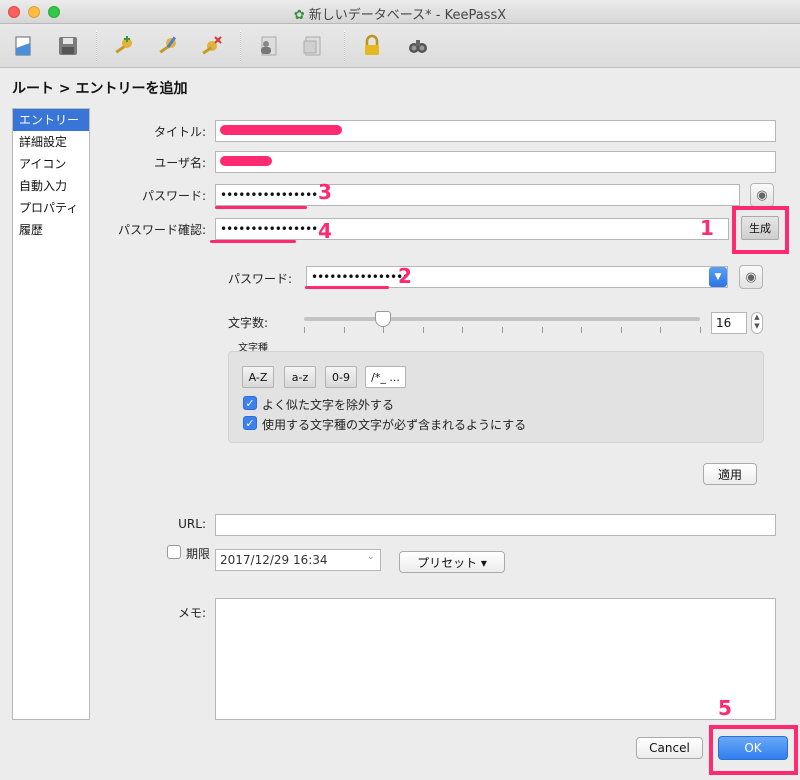 This screenshot has height=780, width=800. What do you see at coordinates (258, 377) in the screenshot?
I see `charset-uppercase-toggle: A-Z` at bounding box center [258, 377].